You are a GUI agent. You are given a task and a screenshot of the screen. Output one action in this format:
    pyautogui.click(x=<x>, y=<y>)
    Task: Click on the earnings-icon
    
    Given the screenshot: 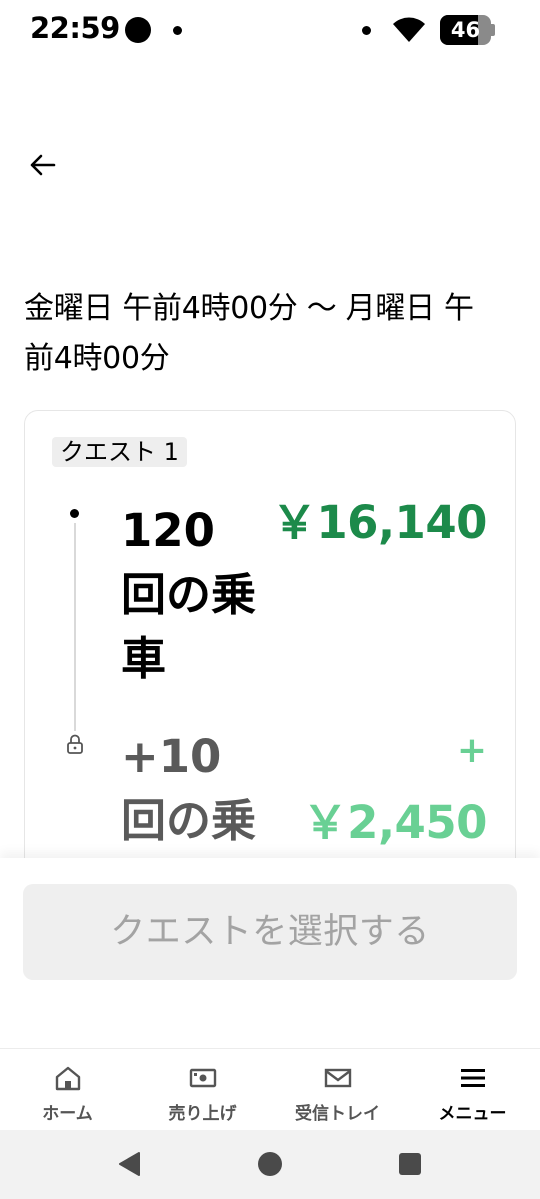 What is the action you would take?
    pyautogui.click(x=202, y=1078)
    